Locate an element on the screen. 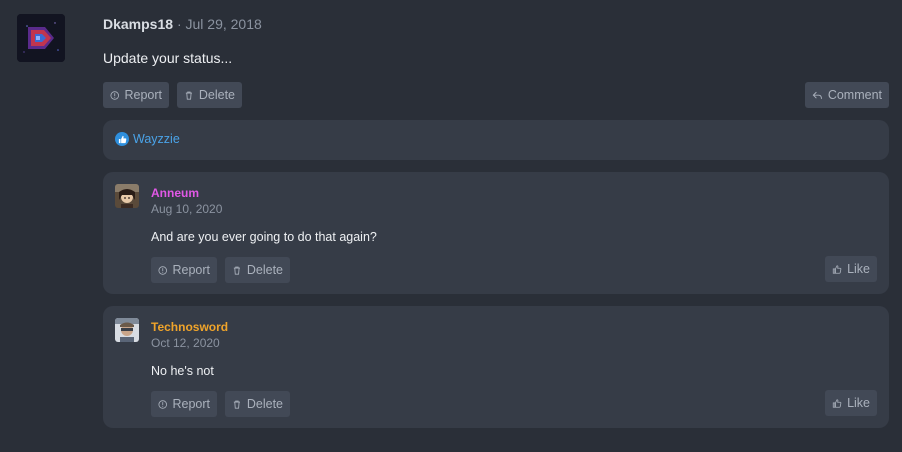 This screenshot has height=452, width=902. anime-avatar-icon is located at coordinates (127, 196).